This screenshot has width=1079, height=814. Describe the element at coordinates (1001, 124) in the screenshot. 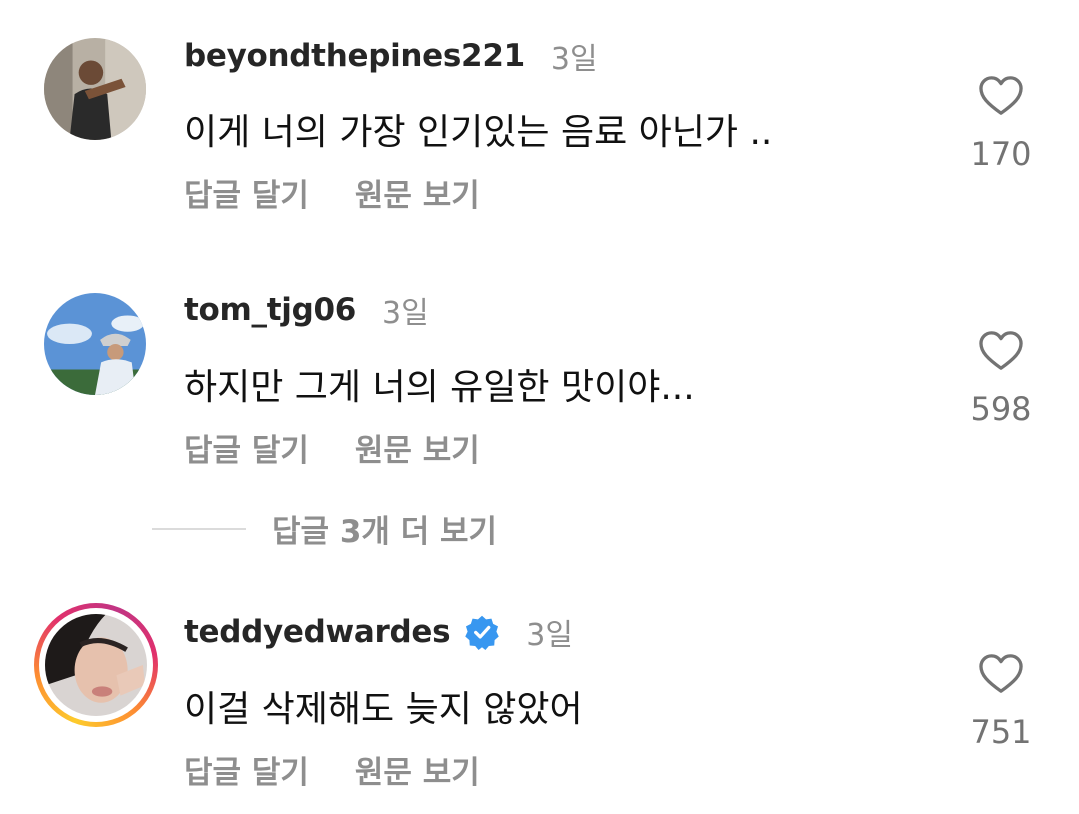

I see `like-group: 170` at that location.